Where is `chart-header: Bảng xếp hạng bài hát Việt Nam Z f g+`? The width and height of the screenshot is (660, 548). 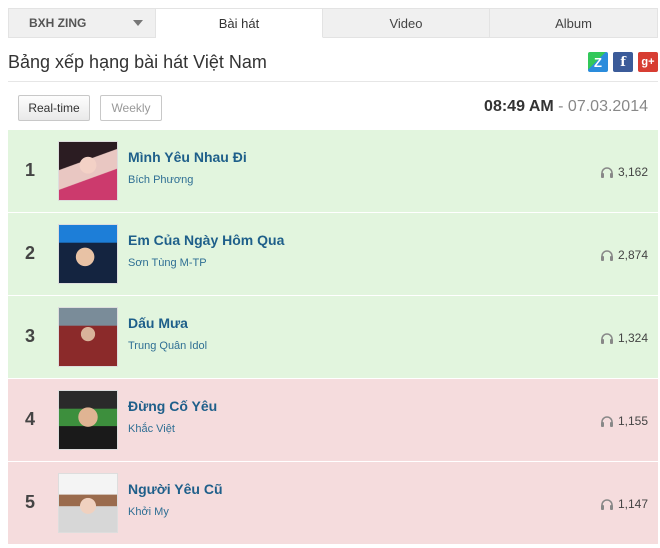 chart-header: Bảng xếp hạng bài hát Việt Nam Z f g+ is located at coordinates (333, 66).